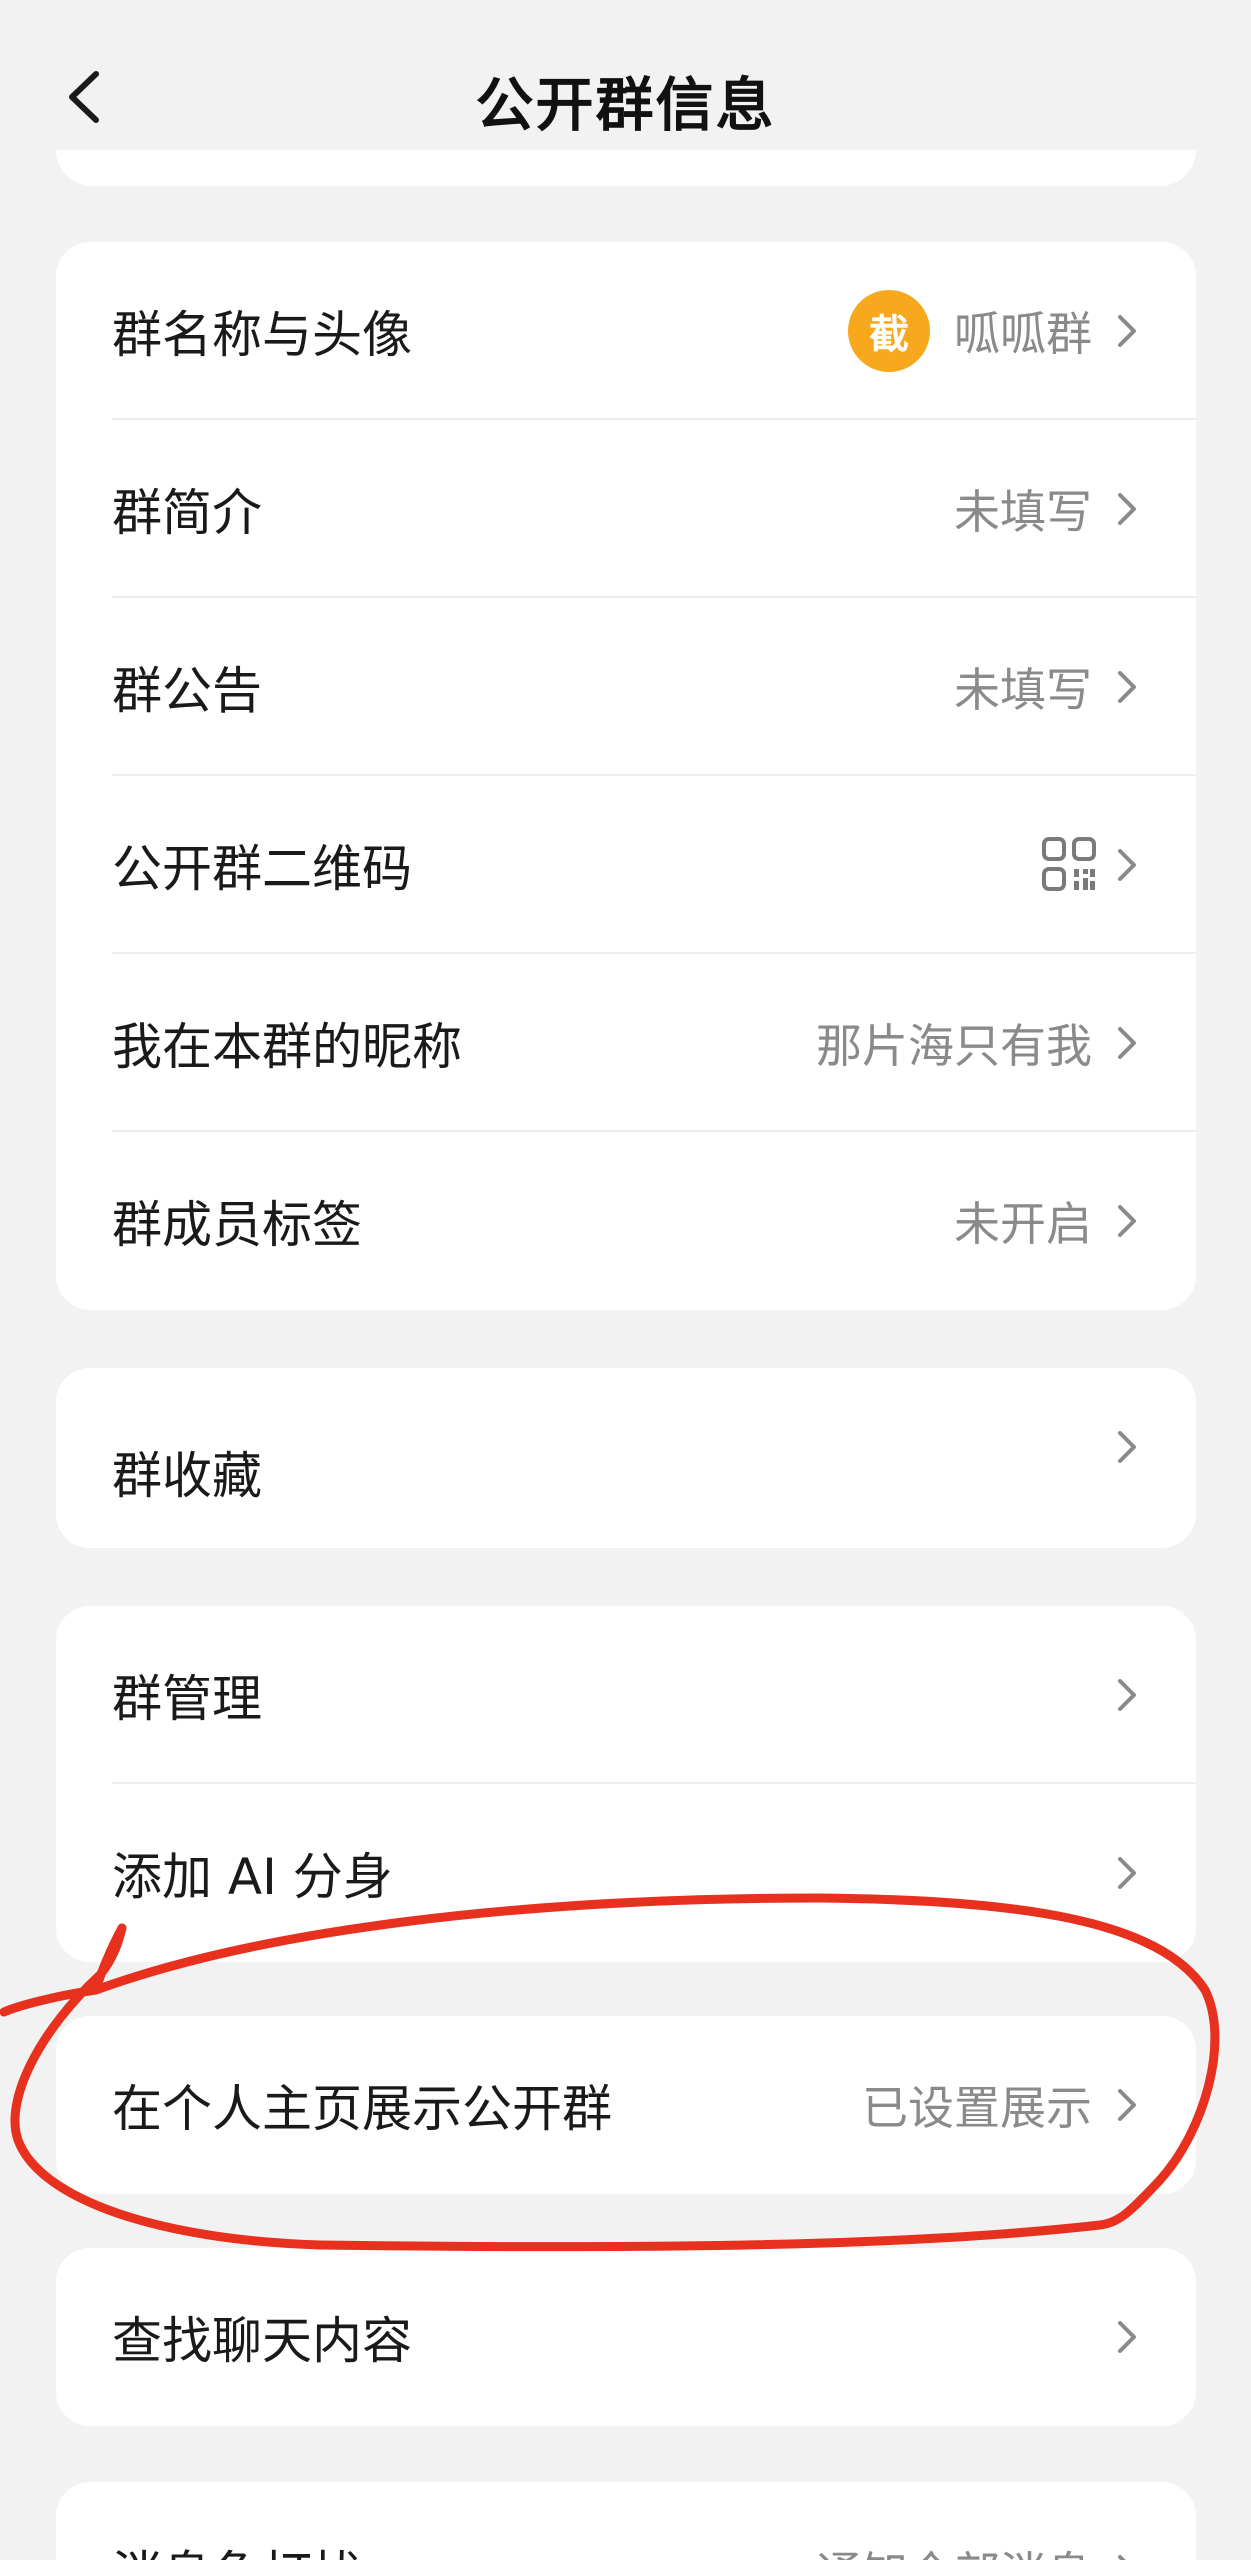 This screenshot has width=1251, height=2560. What do you see at coordinates (954, 2549) in the screenshot?
I see `do-not-disturb-value: 通知全部消息` at bounding box center [954, 2549].